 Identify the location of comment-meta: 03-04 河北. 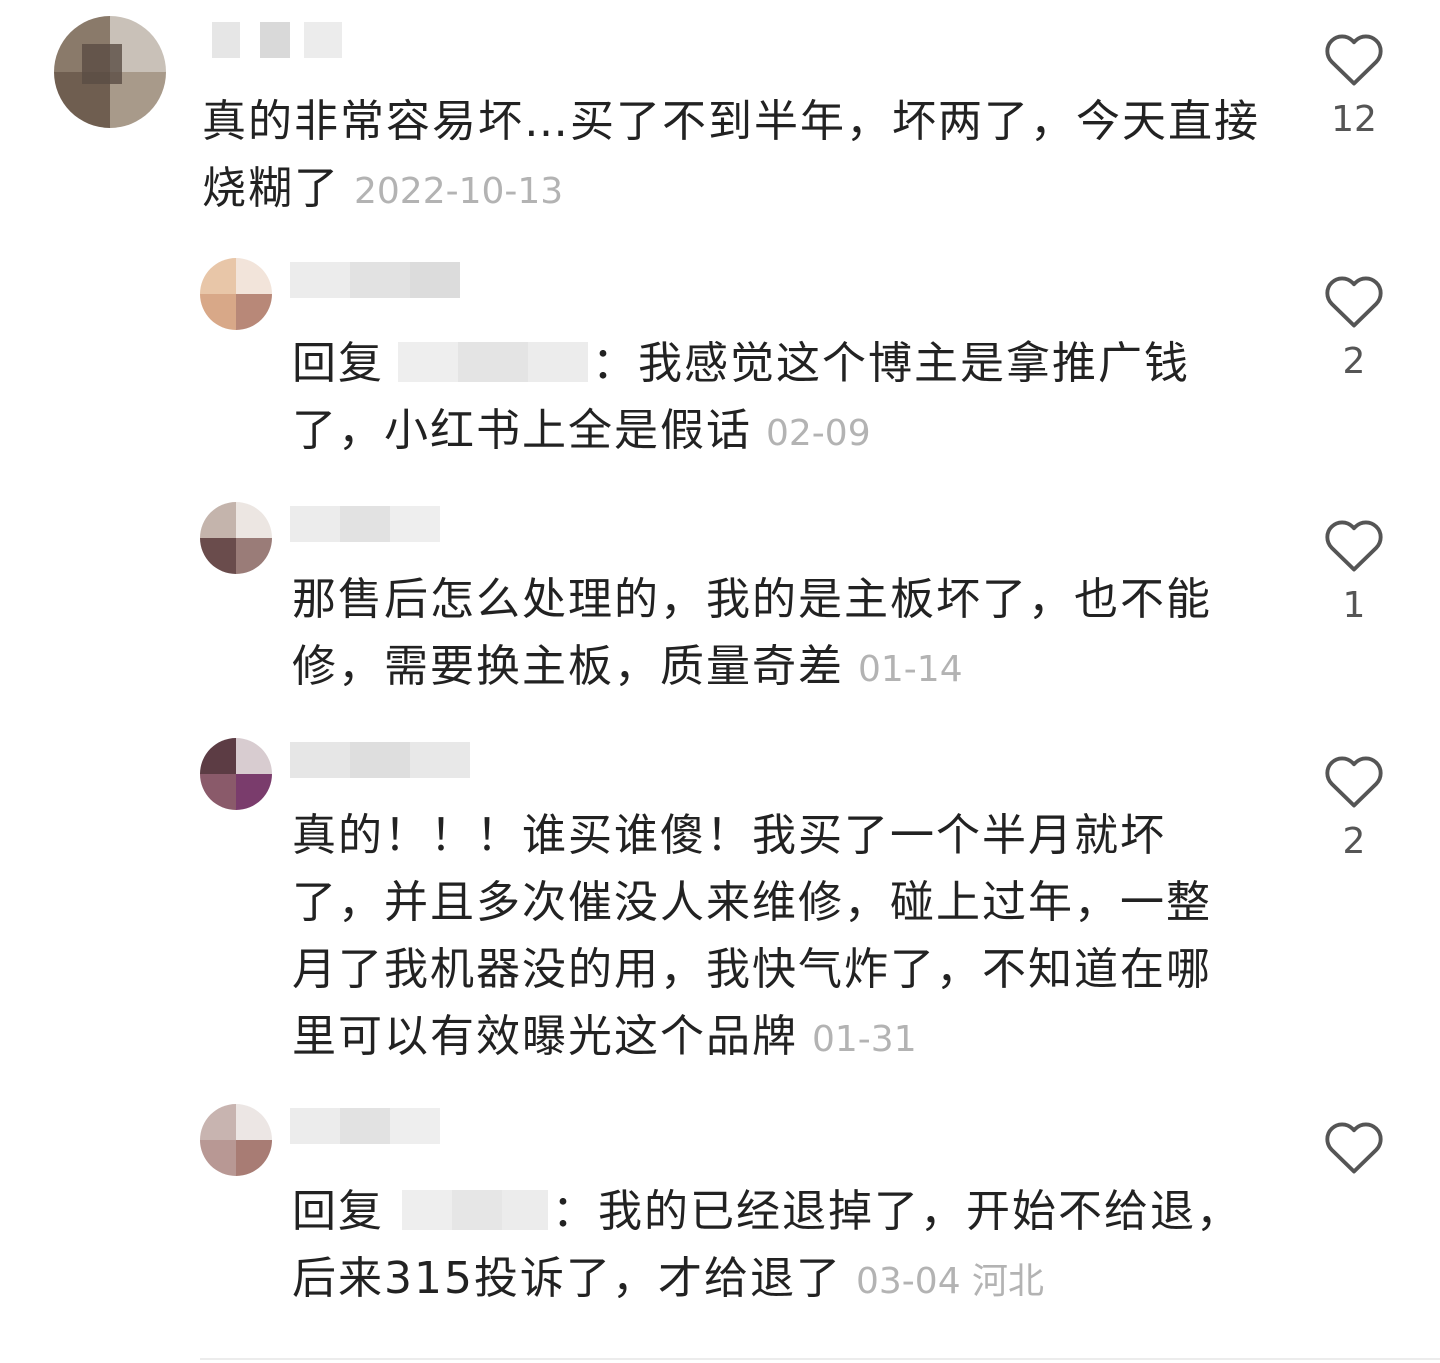
(950, 1281).